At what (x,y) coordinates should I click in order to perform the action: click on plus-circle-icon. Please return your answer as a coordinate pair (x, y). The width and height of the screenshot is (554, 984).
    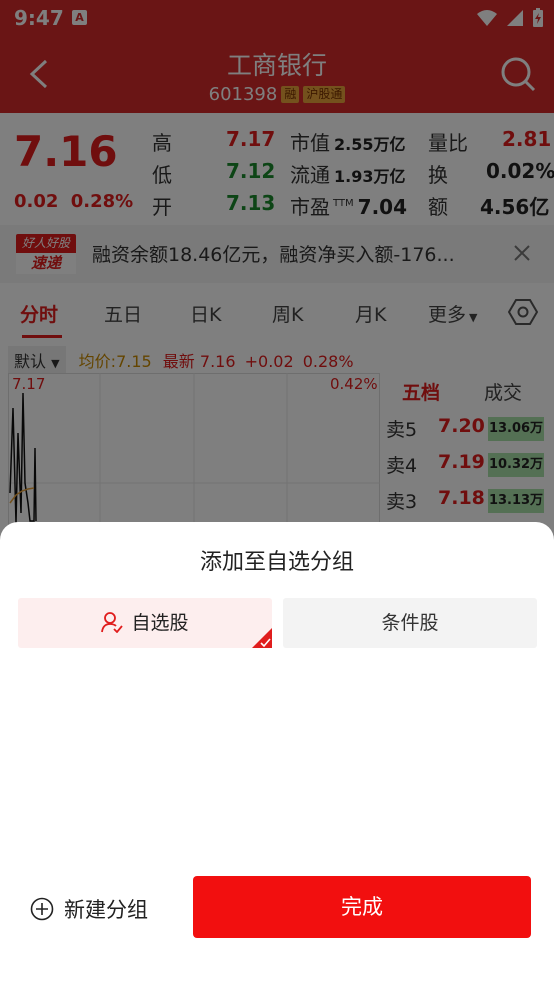
    Looking at the image, I should click on (42, 909).